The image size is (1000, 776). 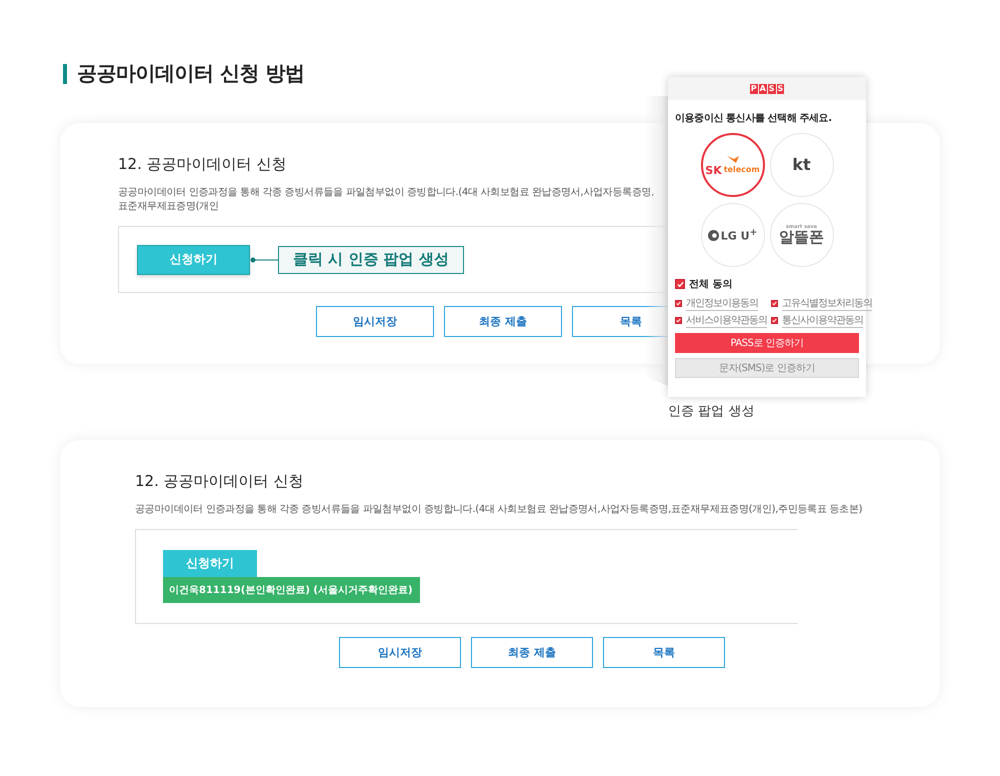 What do you see at coordinates (387, 200) in the screenshot?
I see `step-description: 공공마이데이터 인증과정을 통해 각종 증빙서류들을 파일첨부없이 증빙합니다.(4대 사회보험료 완납증명서,사업자등록증명,표준재무제표증명(개인` at bounding box center [387, 200].